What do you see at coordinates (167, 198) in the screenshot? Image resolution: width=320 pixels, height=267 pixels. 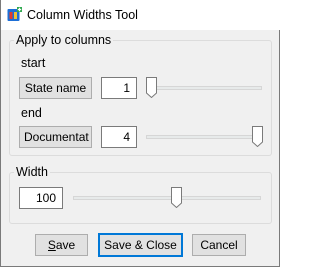 I see `width-slider-track` at bounding box center [167, 198].